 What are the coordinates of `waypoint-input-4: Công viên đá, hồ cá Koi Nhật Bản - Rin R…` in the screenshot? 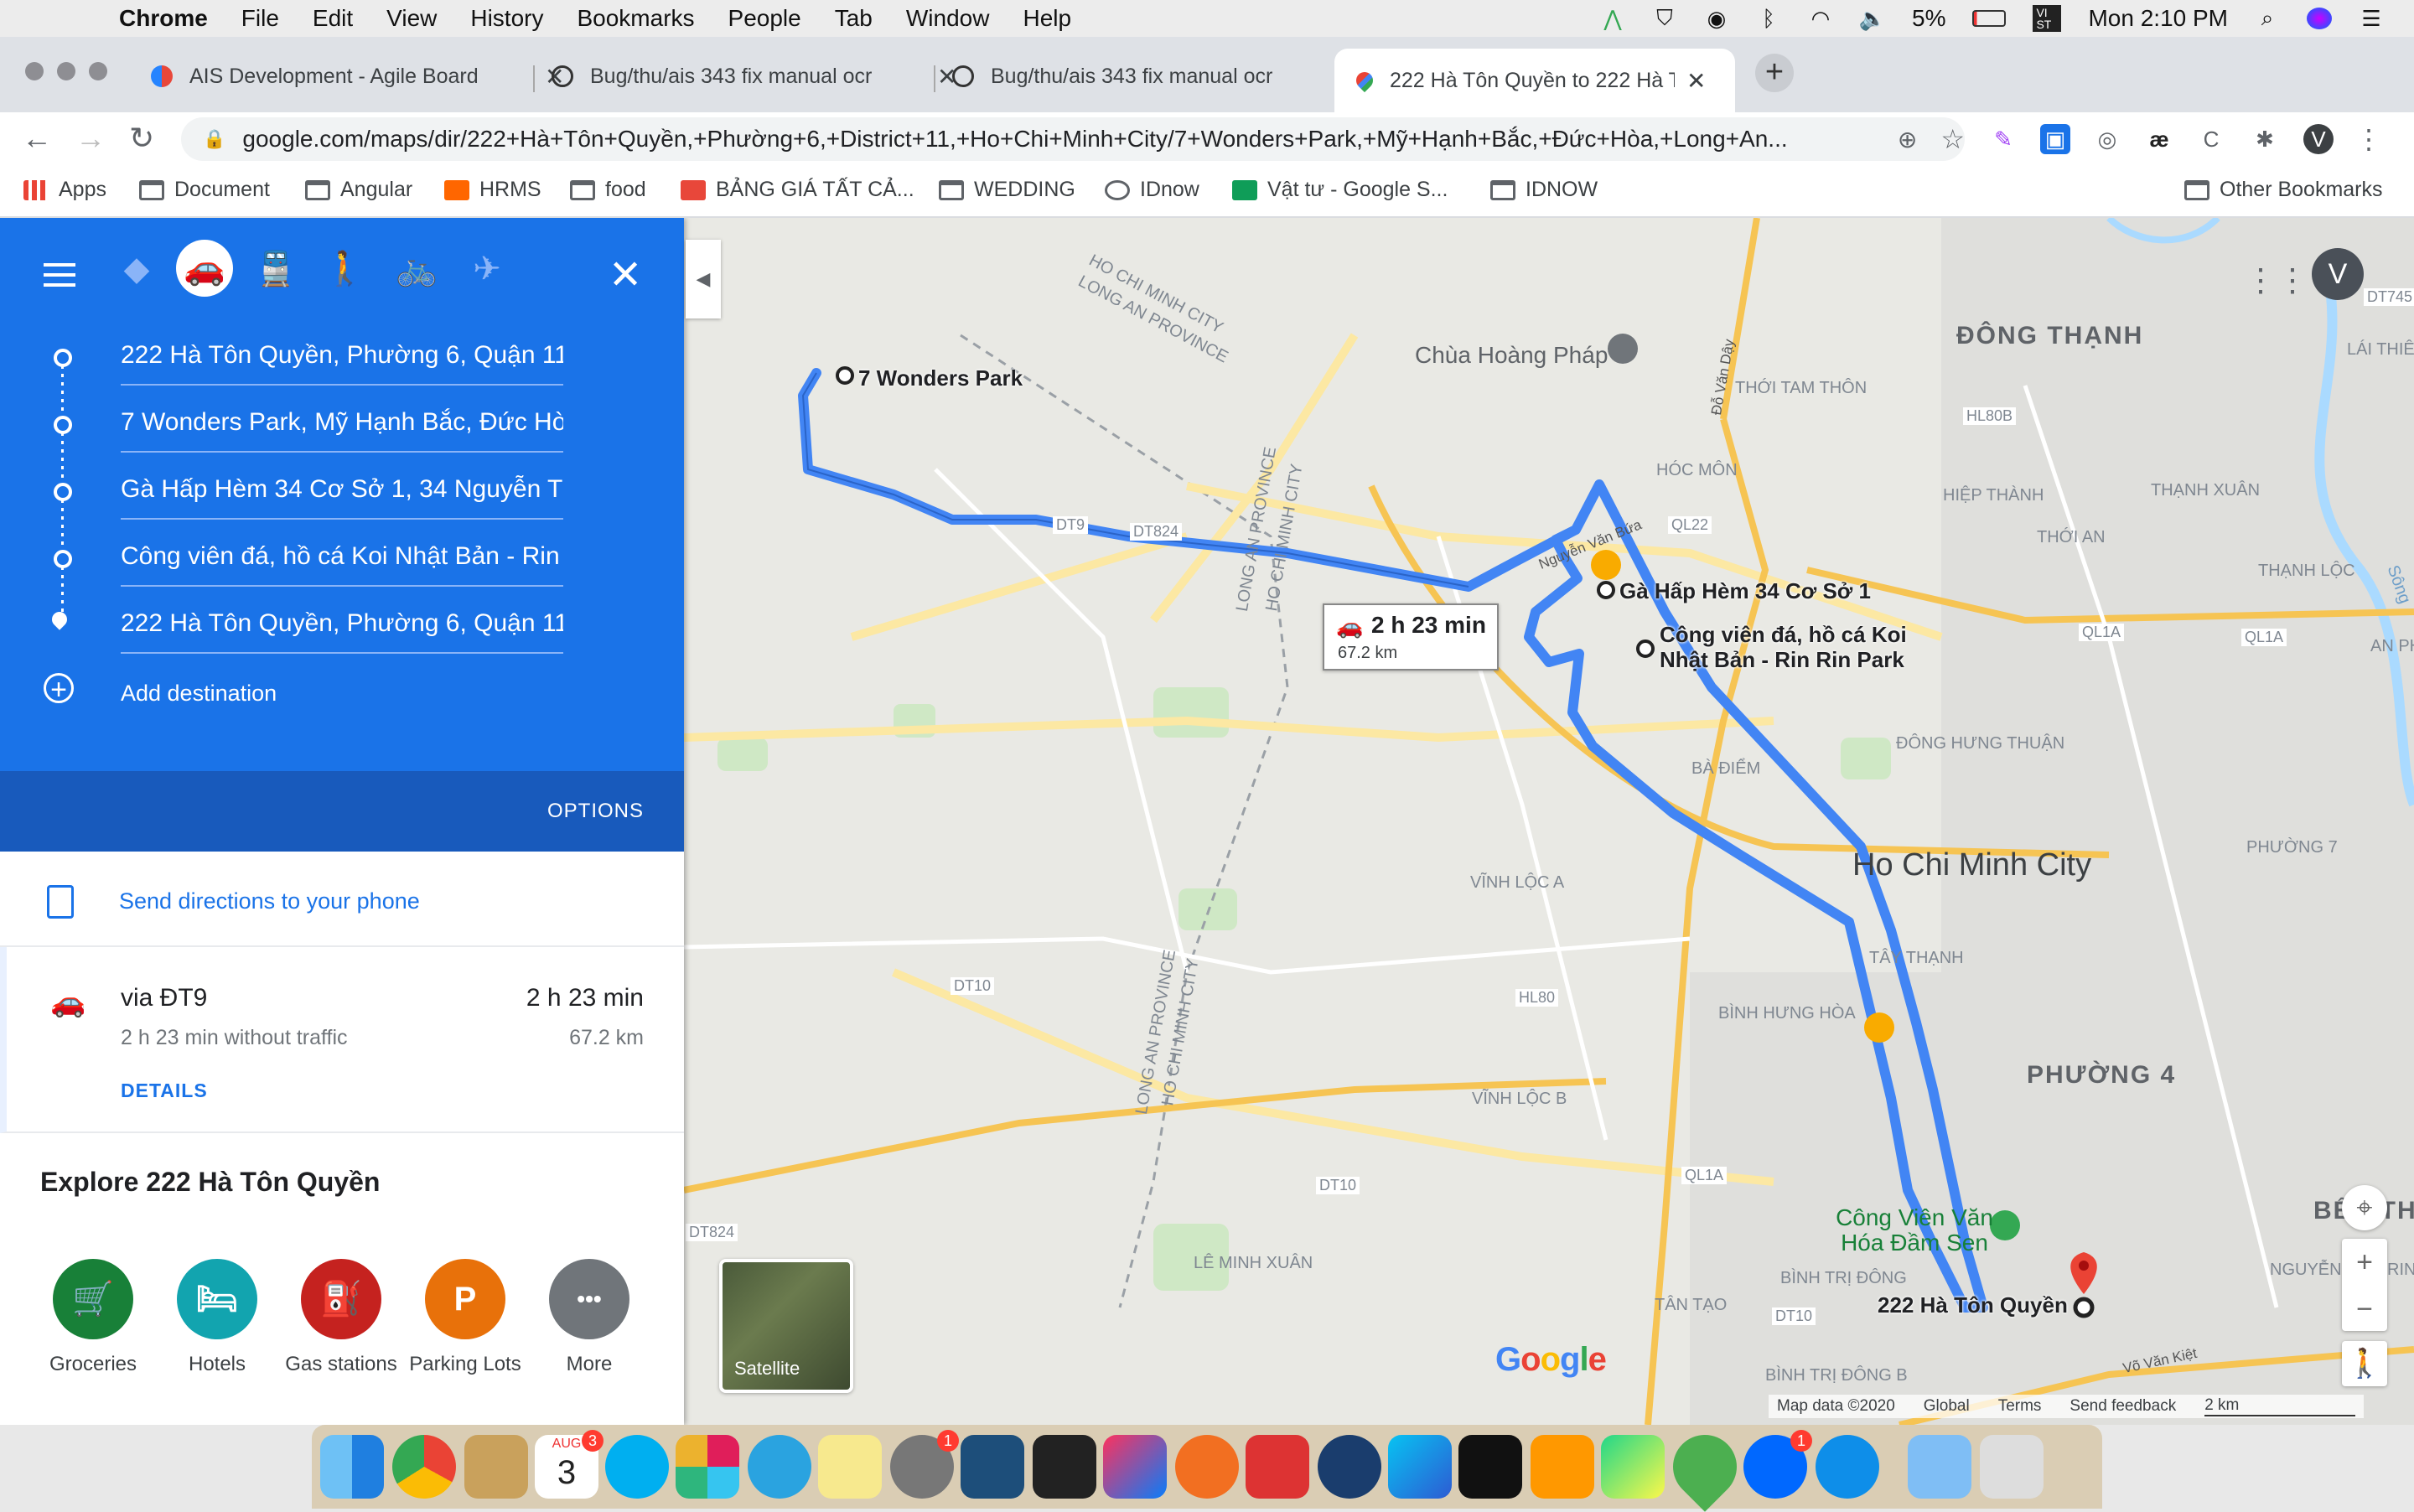 It's located at (342, 561).